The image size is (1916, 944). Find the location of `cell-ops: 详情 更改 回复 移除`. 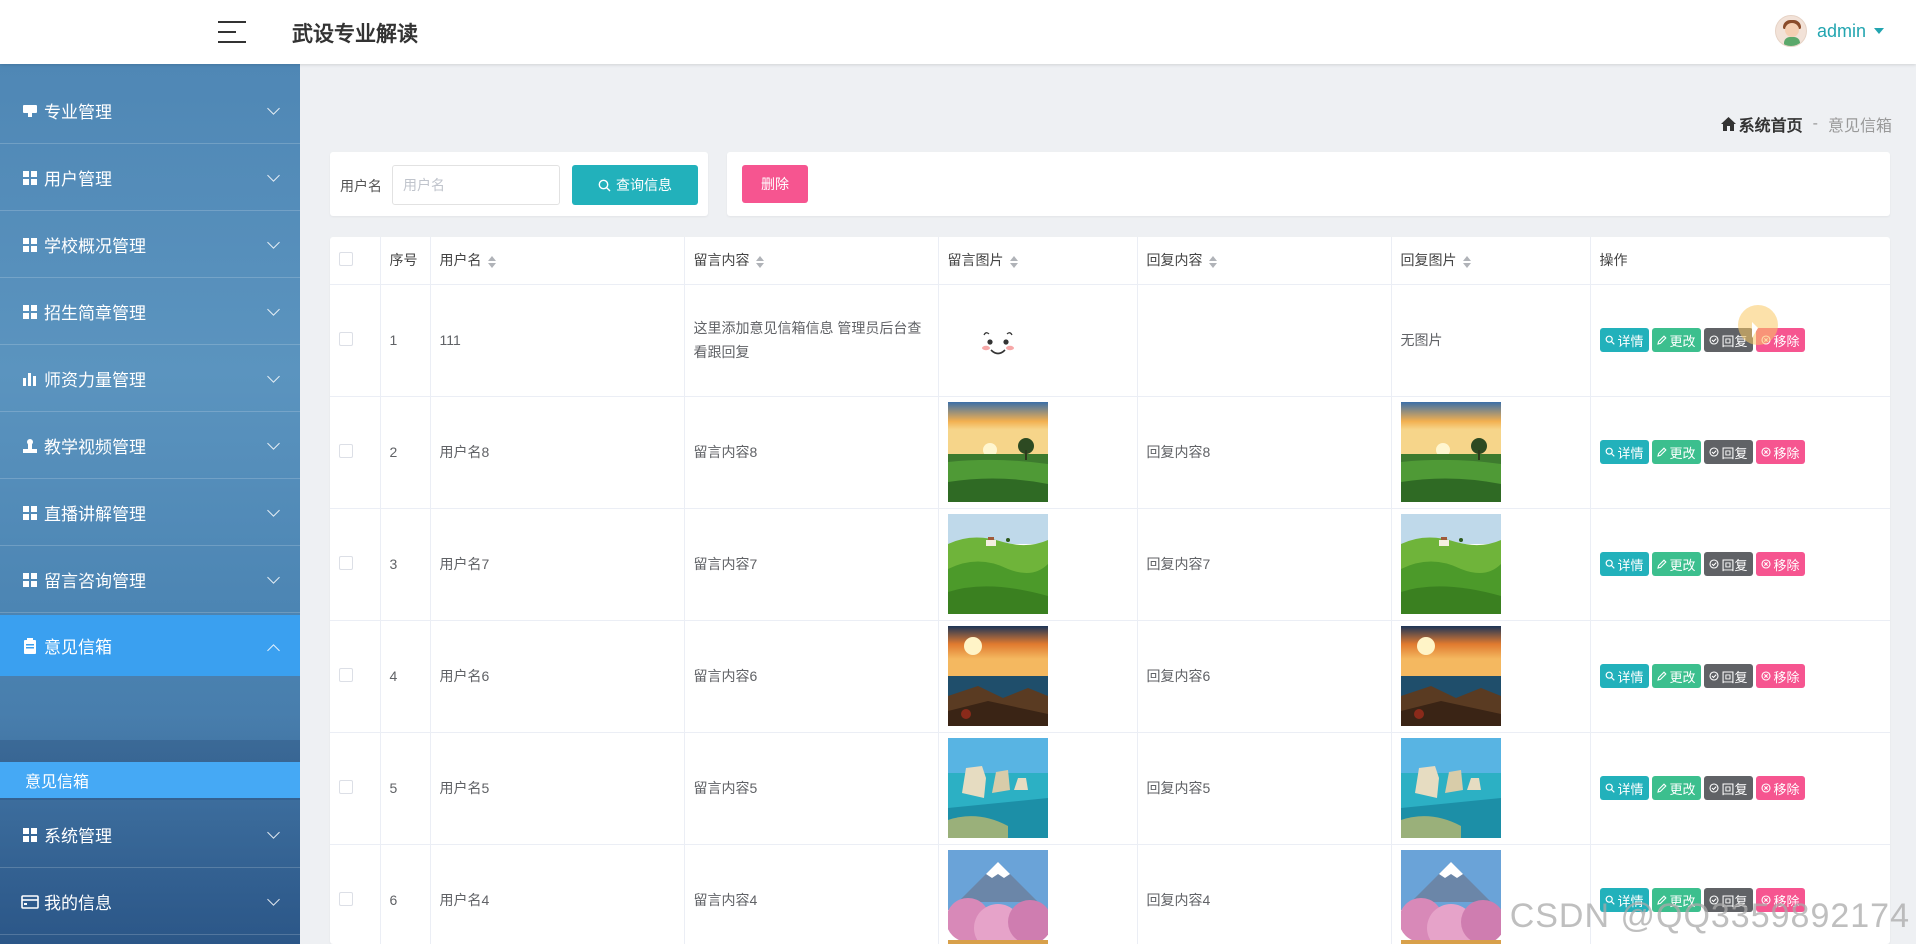

cell-ops: 详情 更改 回复 移除 is located at coordinates (1740, 676).